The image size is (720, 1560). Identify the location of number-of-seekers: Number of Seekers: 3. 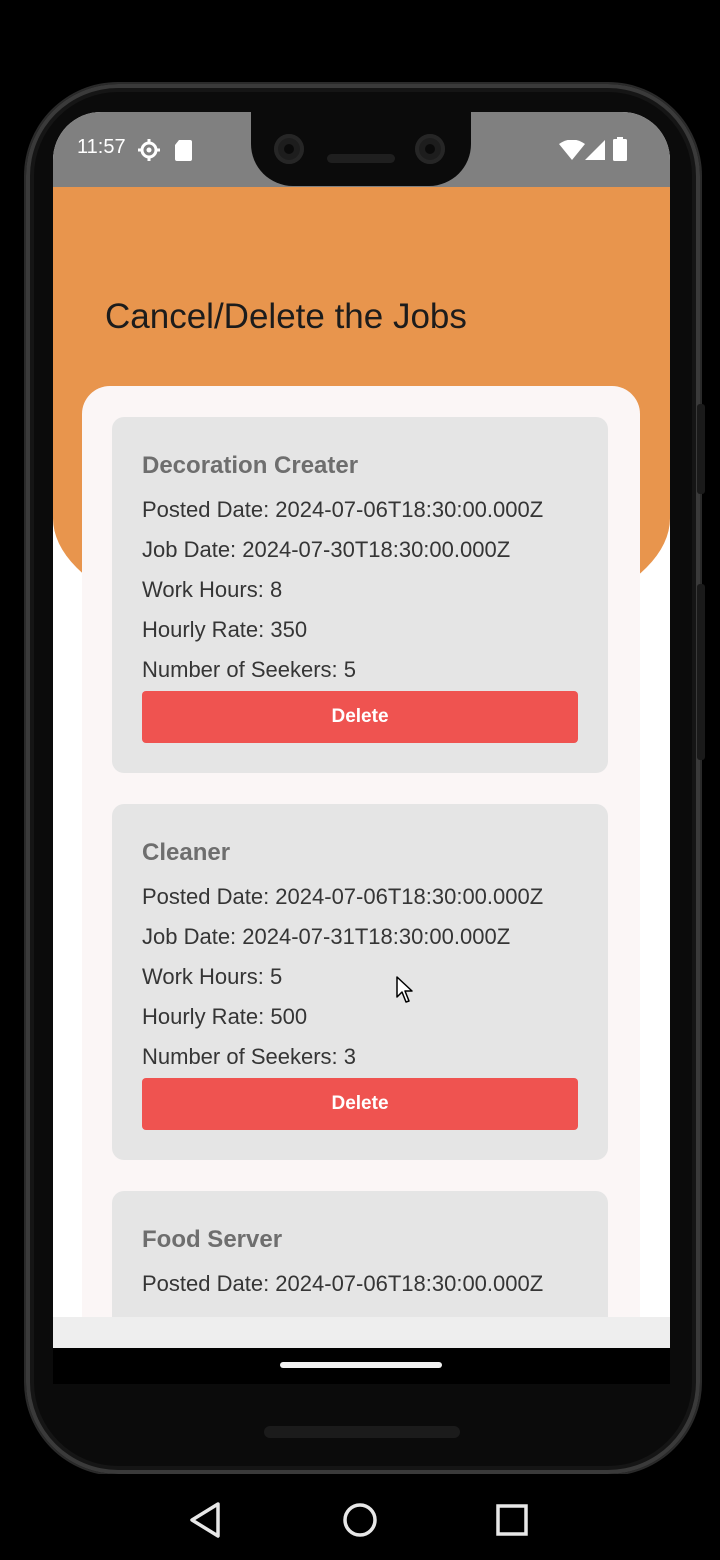
(249, 1056).